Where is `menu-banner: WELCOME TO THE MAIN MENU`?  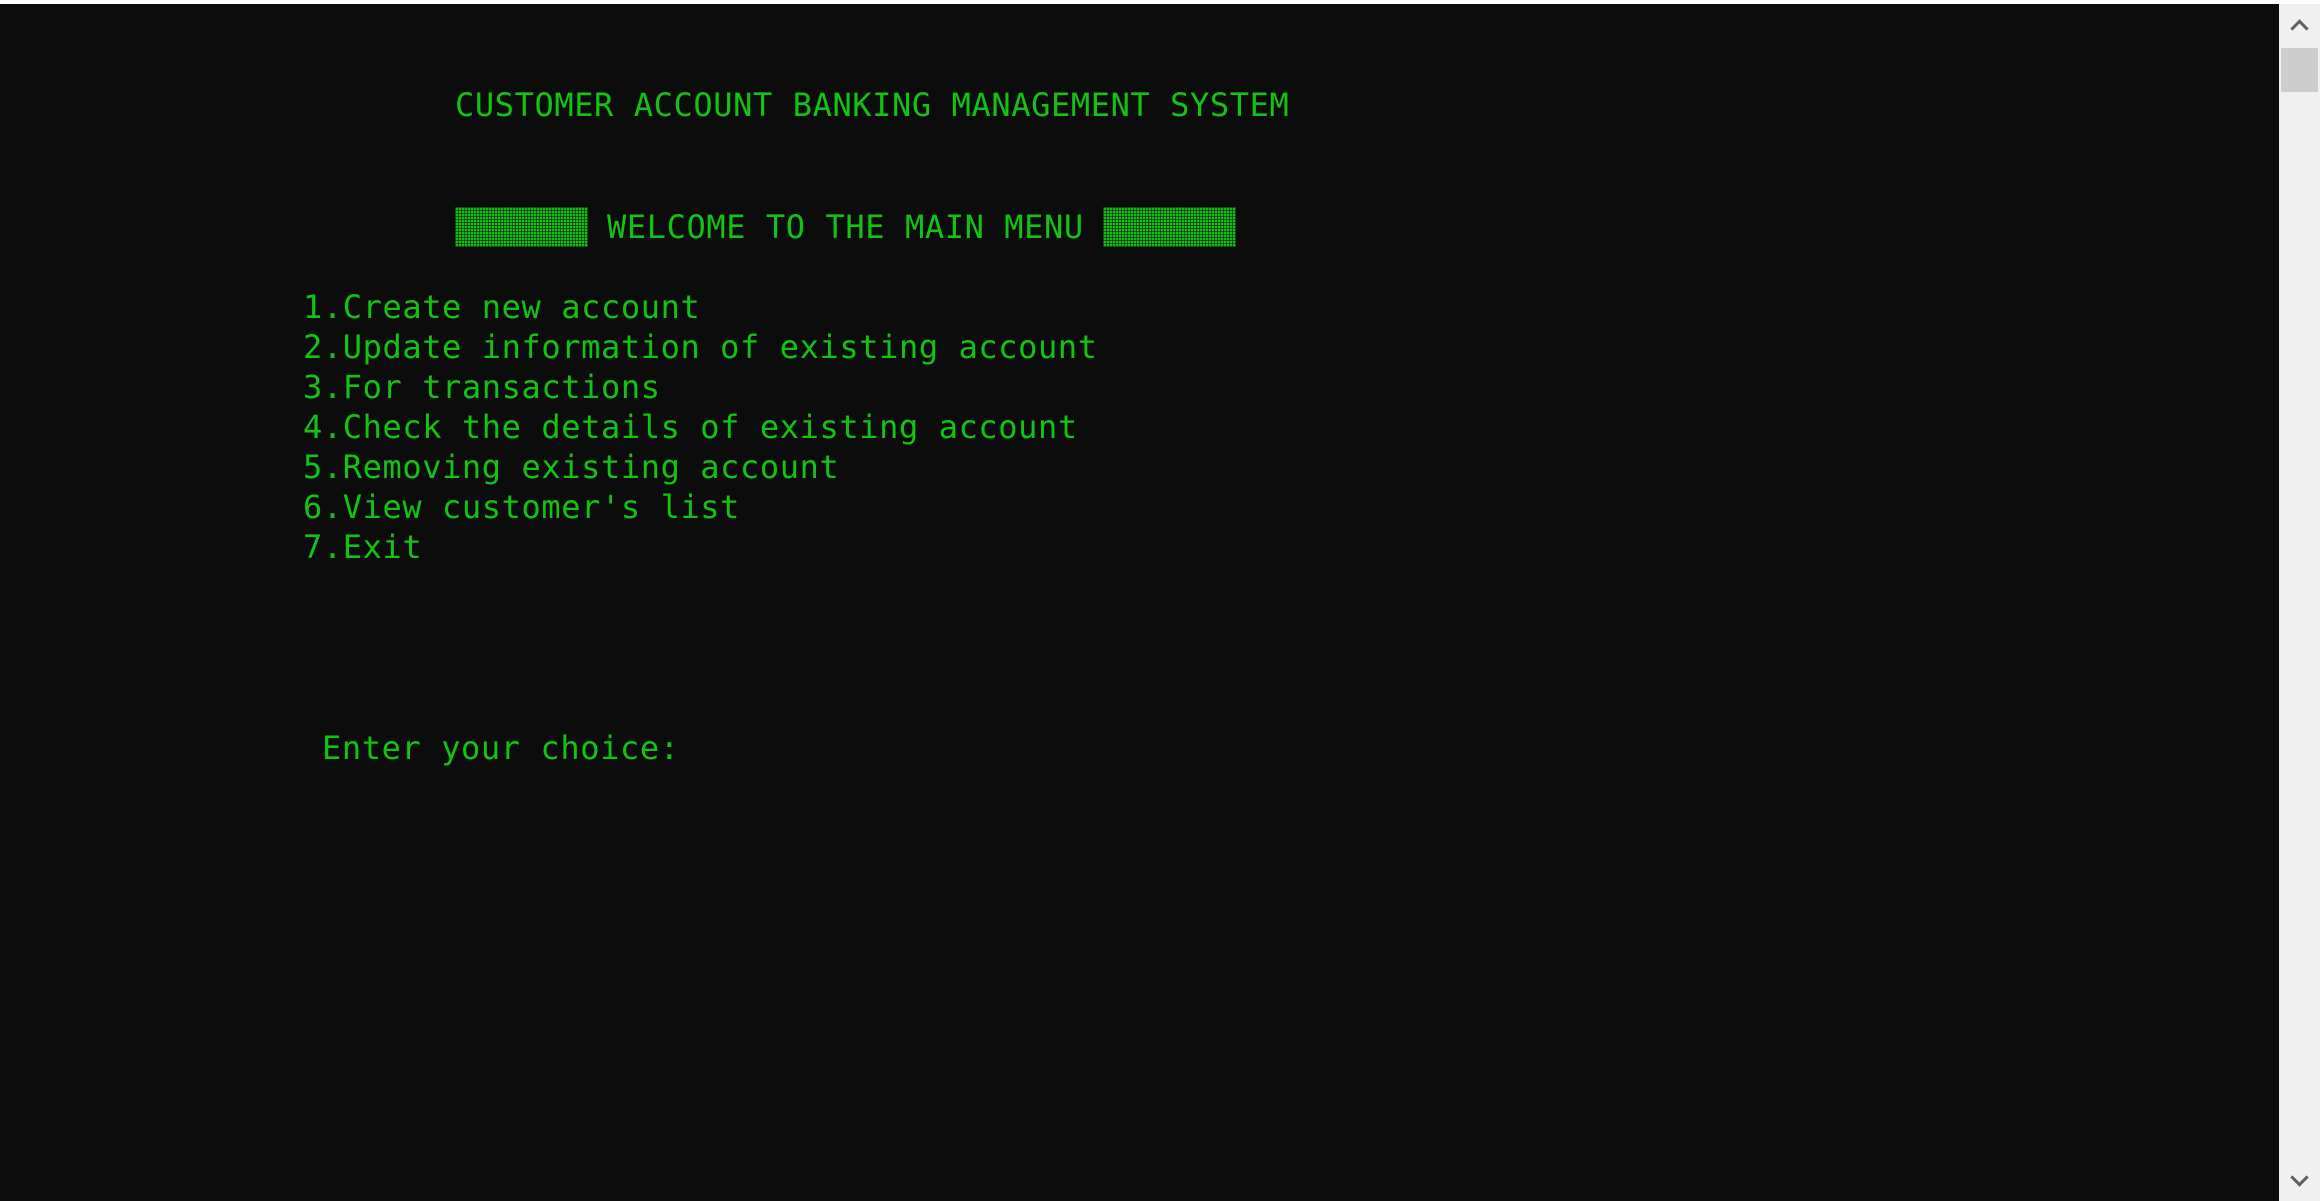
menu-banner: WELCOME TO THE MAIN MENU is located at coordinates (845, 227).